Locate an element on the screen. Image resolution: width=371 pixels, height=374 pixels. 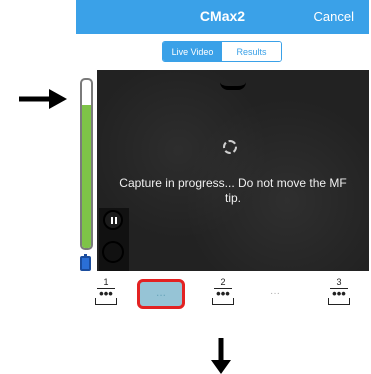
navbar: CMax2 Cancel is located at coordinates (222, 17).